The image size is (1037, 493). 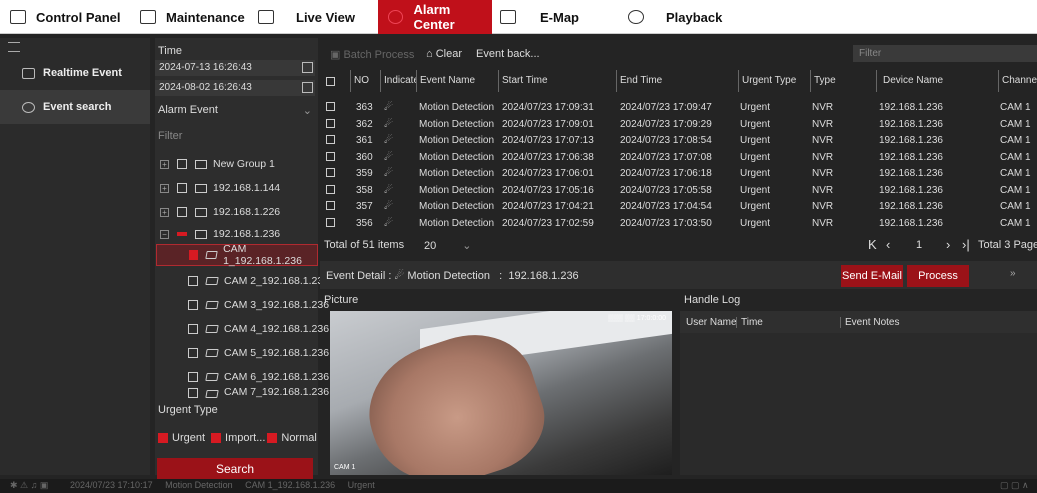 I want to click on process-button: Process, so click(x=938, y=276).